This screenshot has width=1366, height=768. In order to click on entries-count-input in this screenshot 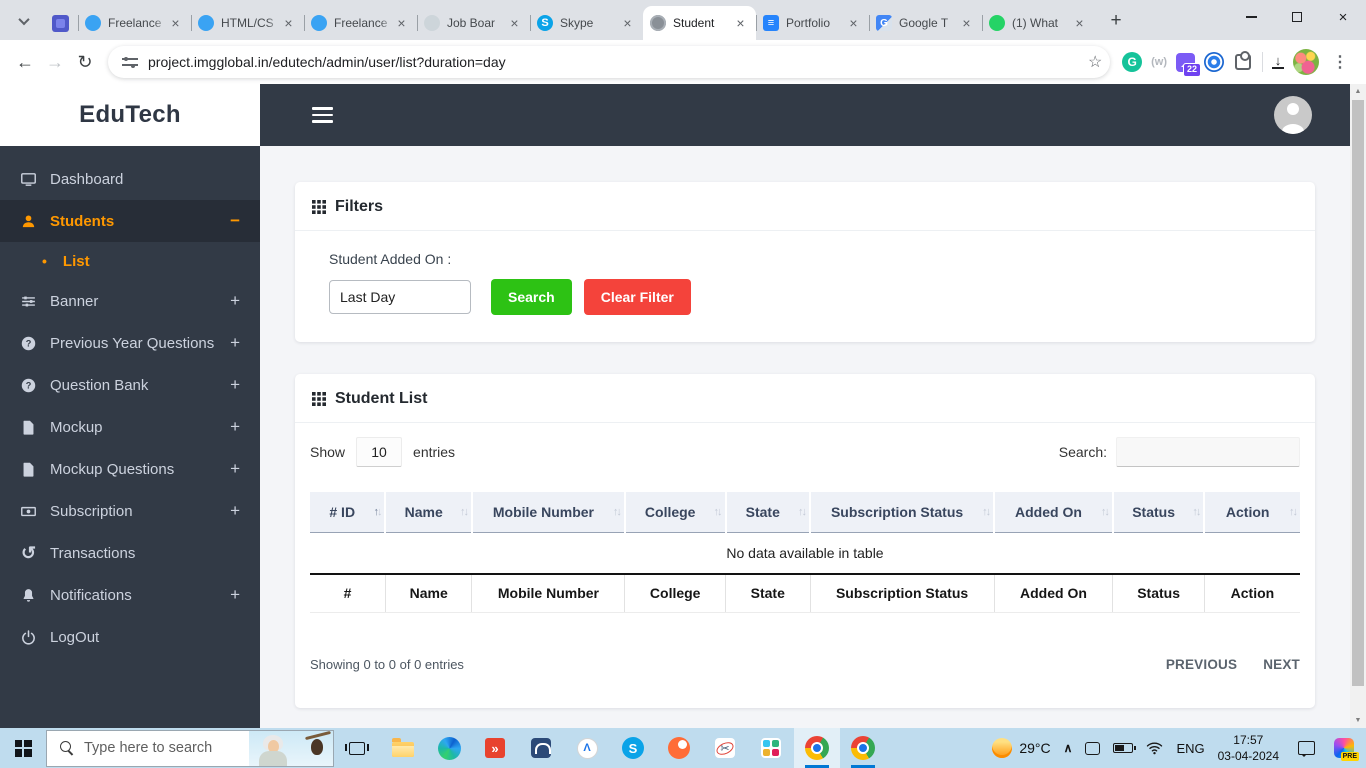, I will do `click(379, 452)`.